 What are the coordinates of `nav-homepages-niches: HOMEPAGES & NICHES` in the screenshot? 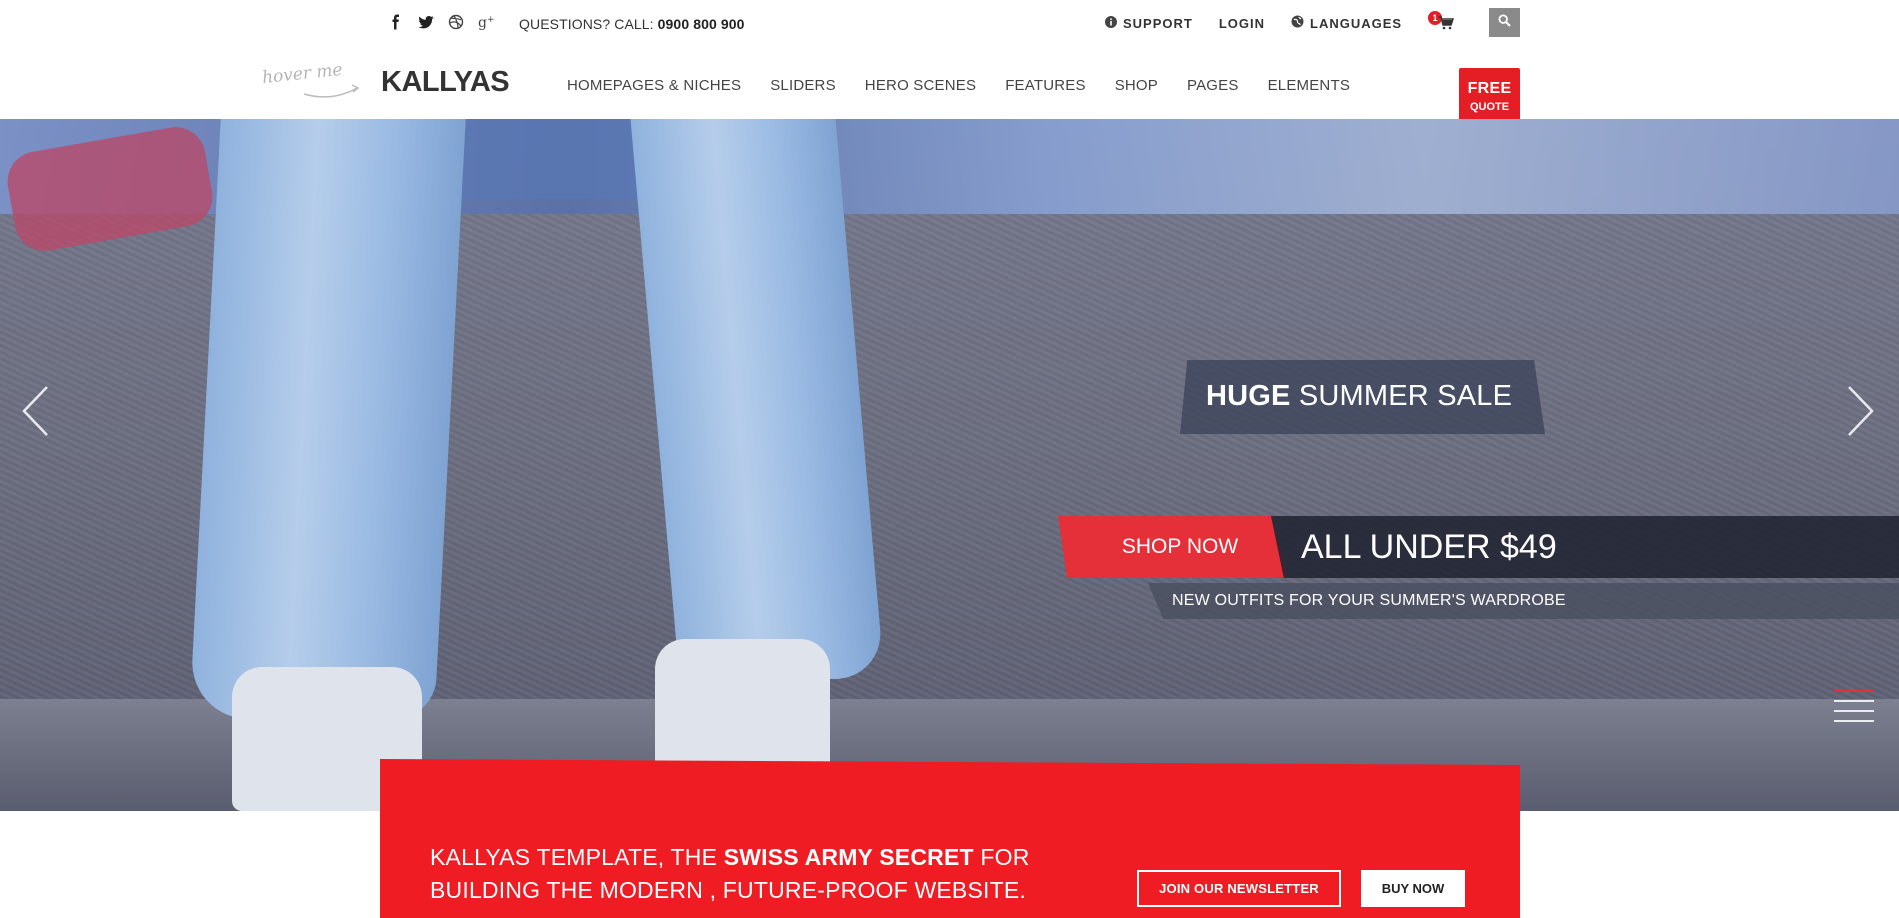 It's located at (654, 85).